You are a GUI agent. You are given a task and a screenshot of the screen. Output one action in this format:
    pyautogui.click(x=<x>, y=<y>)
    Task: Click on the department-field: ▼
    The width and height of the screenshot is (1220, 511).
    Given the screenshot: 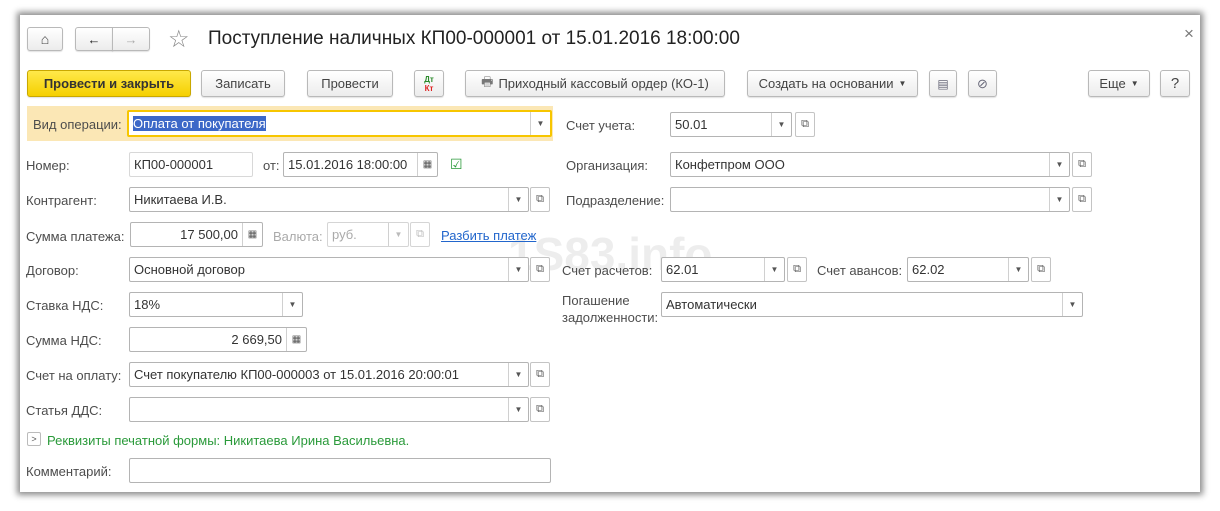 What is the action you would take?
    pyautogui.click(x=870, y=199)
    